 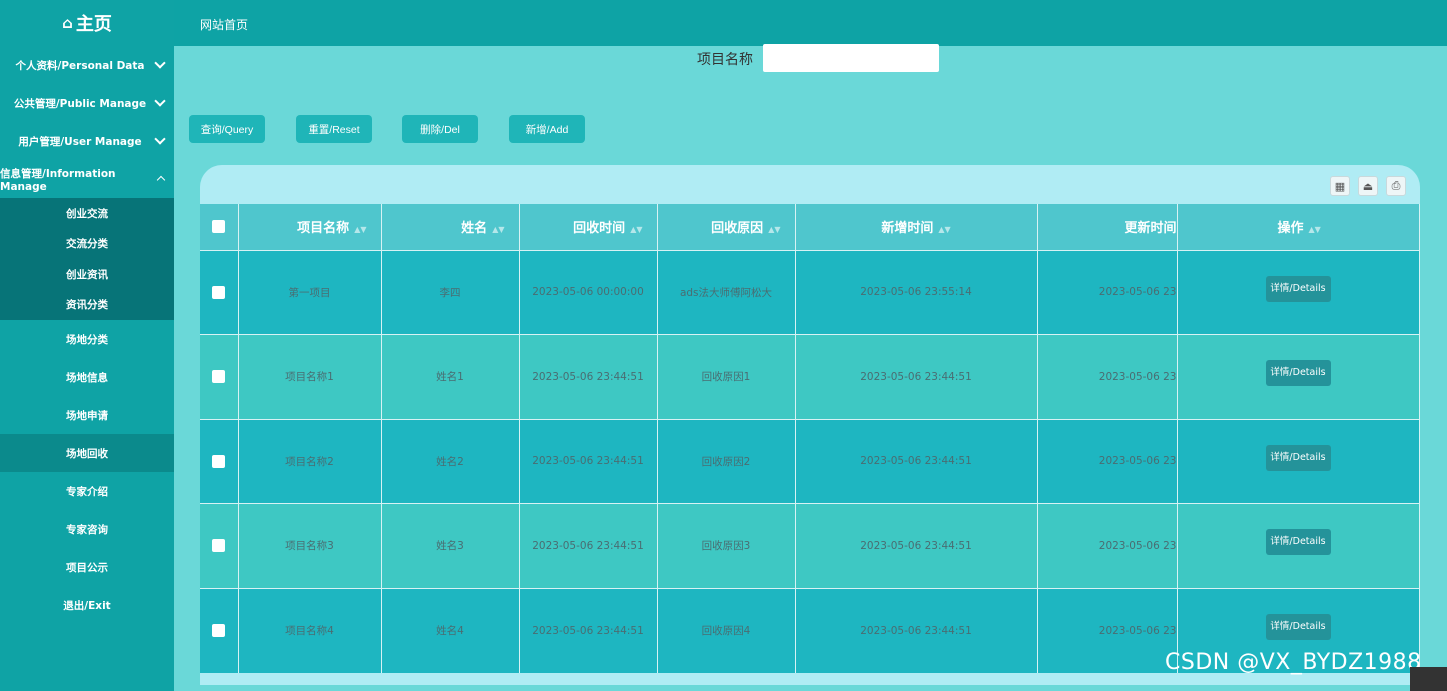 I want to click on cell-project-name: 项目名称2, so click(x=310, y=461).